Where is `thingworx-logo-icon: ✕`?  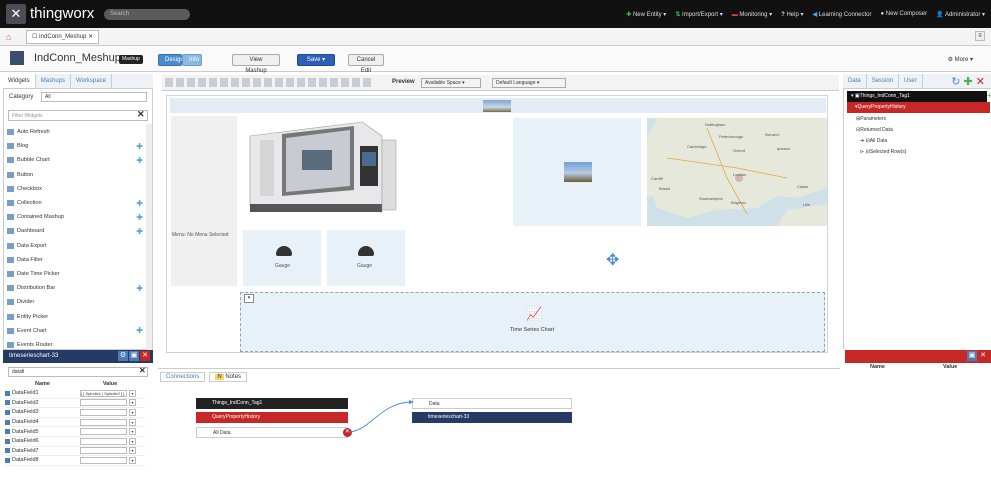
thingworx-logo-icon: ✕ is located at coordinates (16, 14).